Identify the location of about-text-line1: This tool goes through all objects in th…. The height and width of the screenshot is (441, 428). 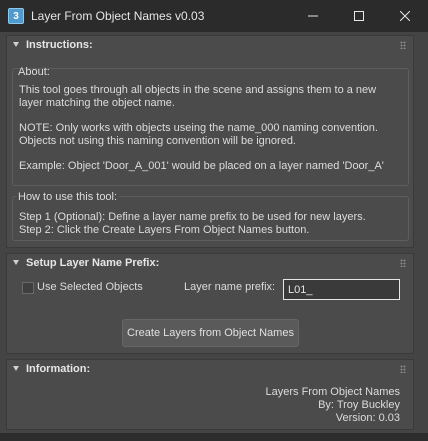
(198, 90).